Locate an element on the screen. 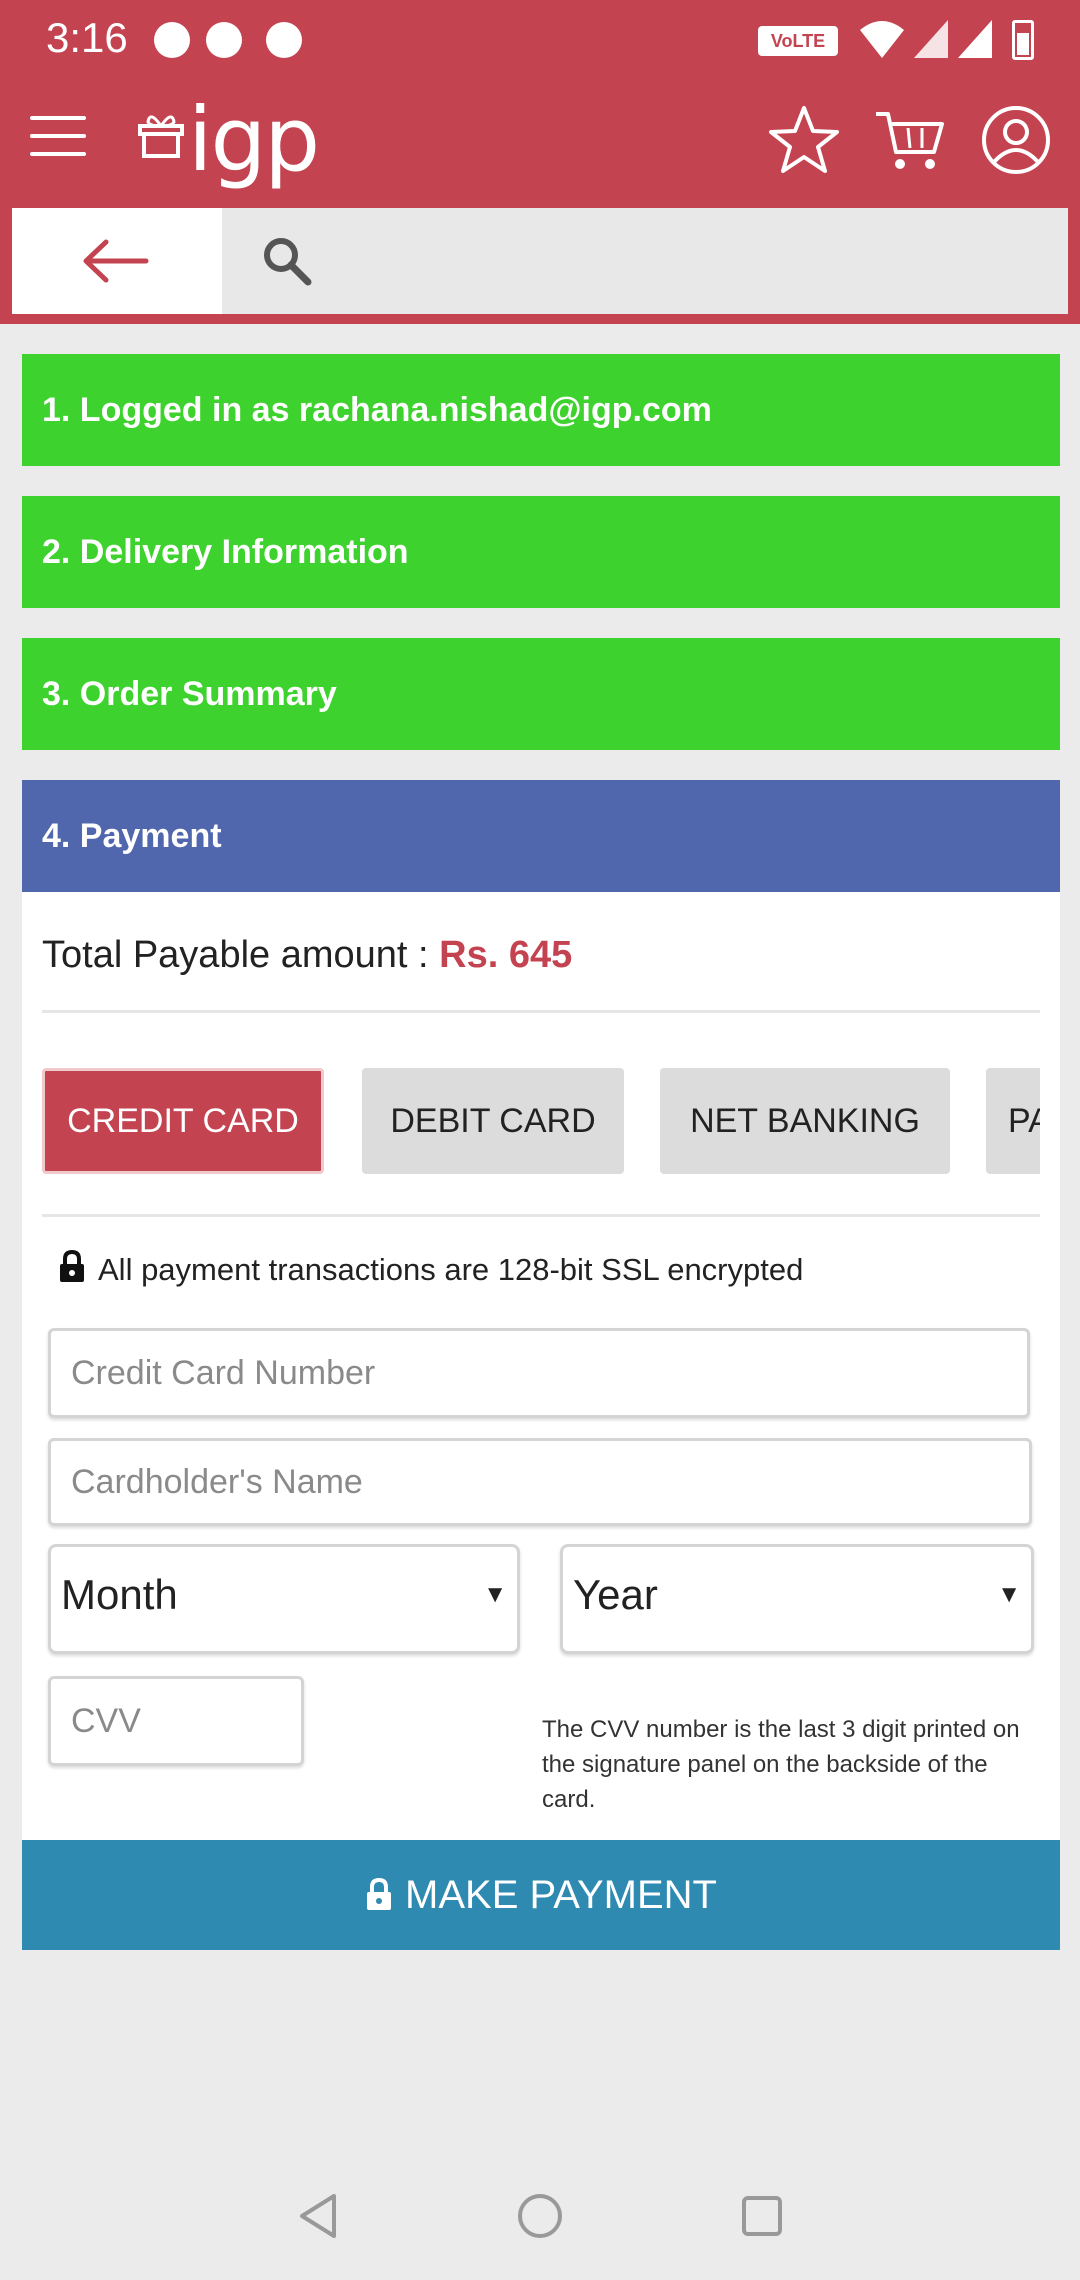  total-label: Total Payable amount : is located at coordinates (241, 955).